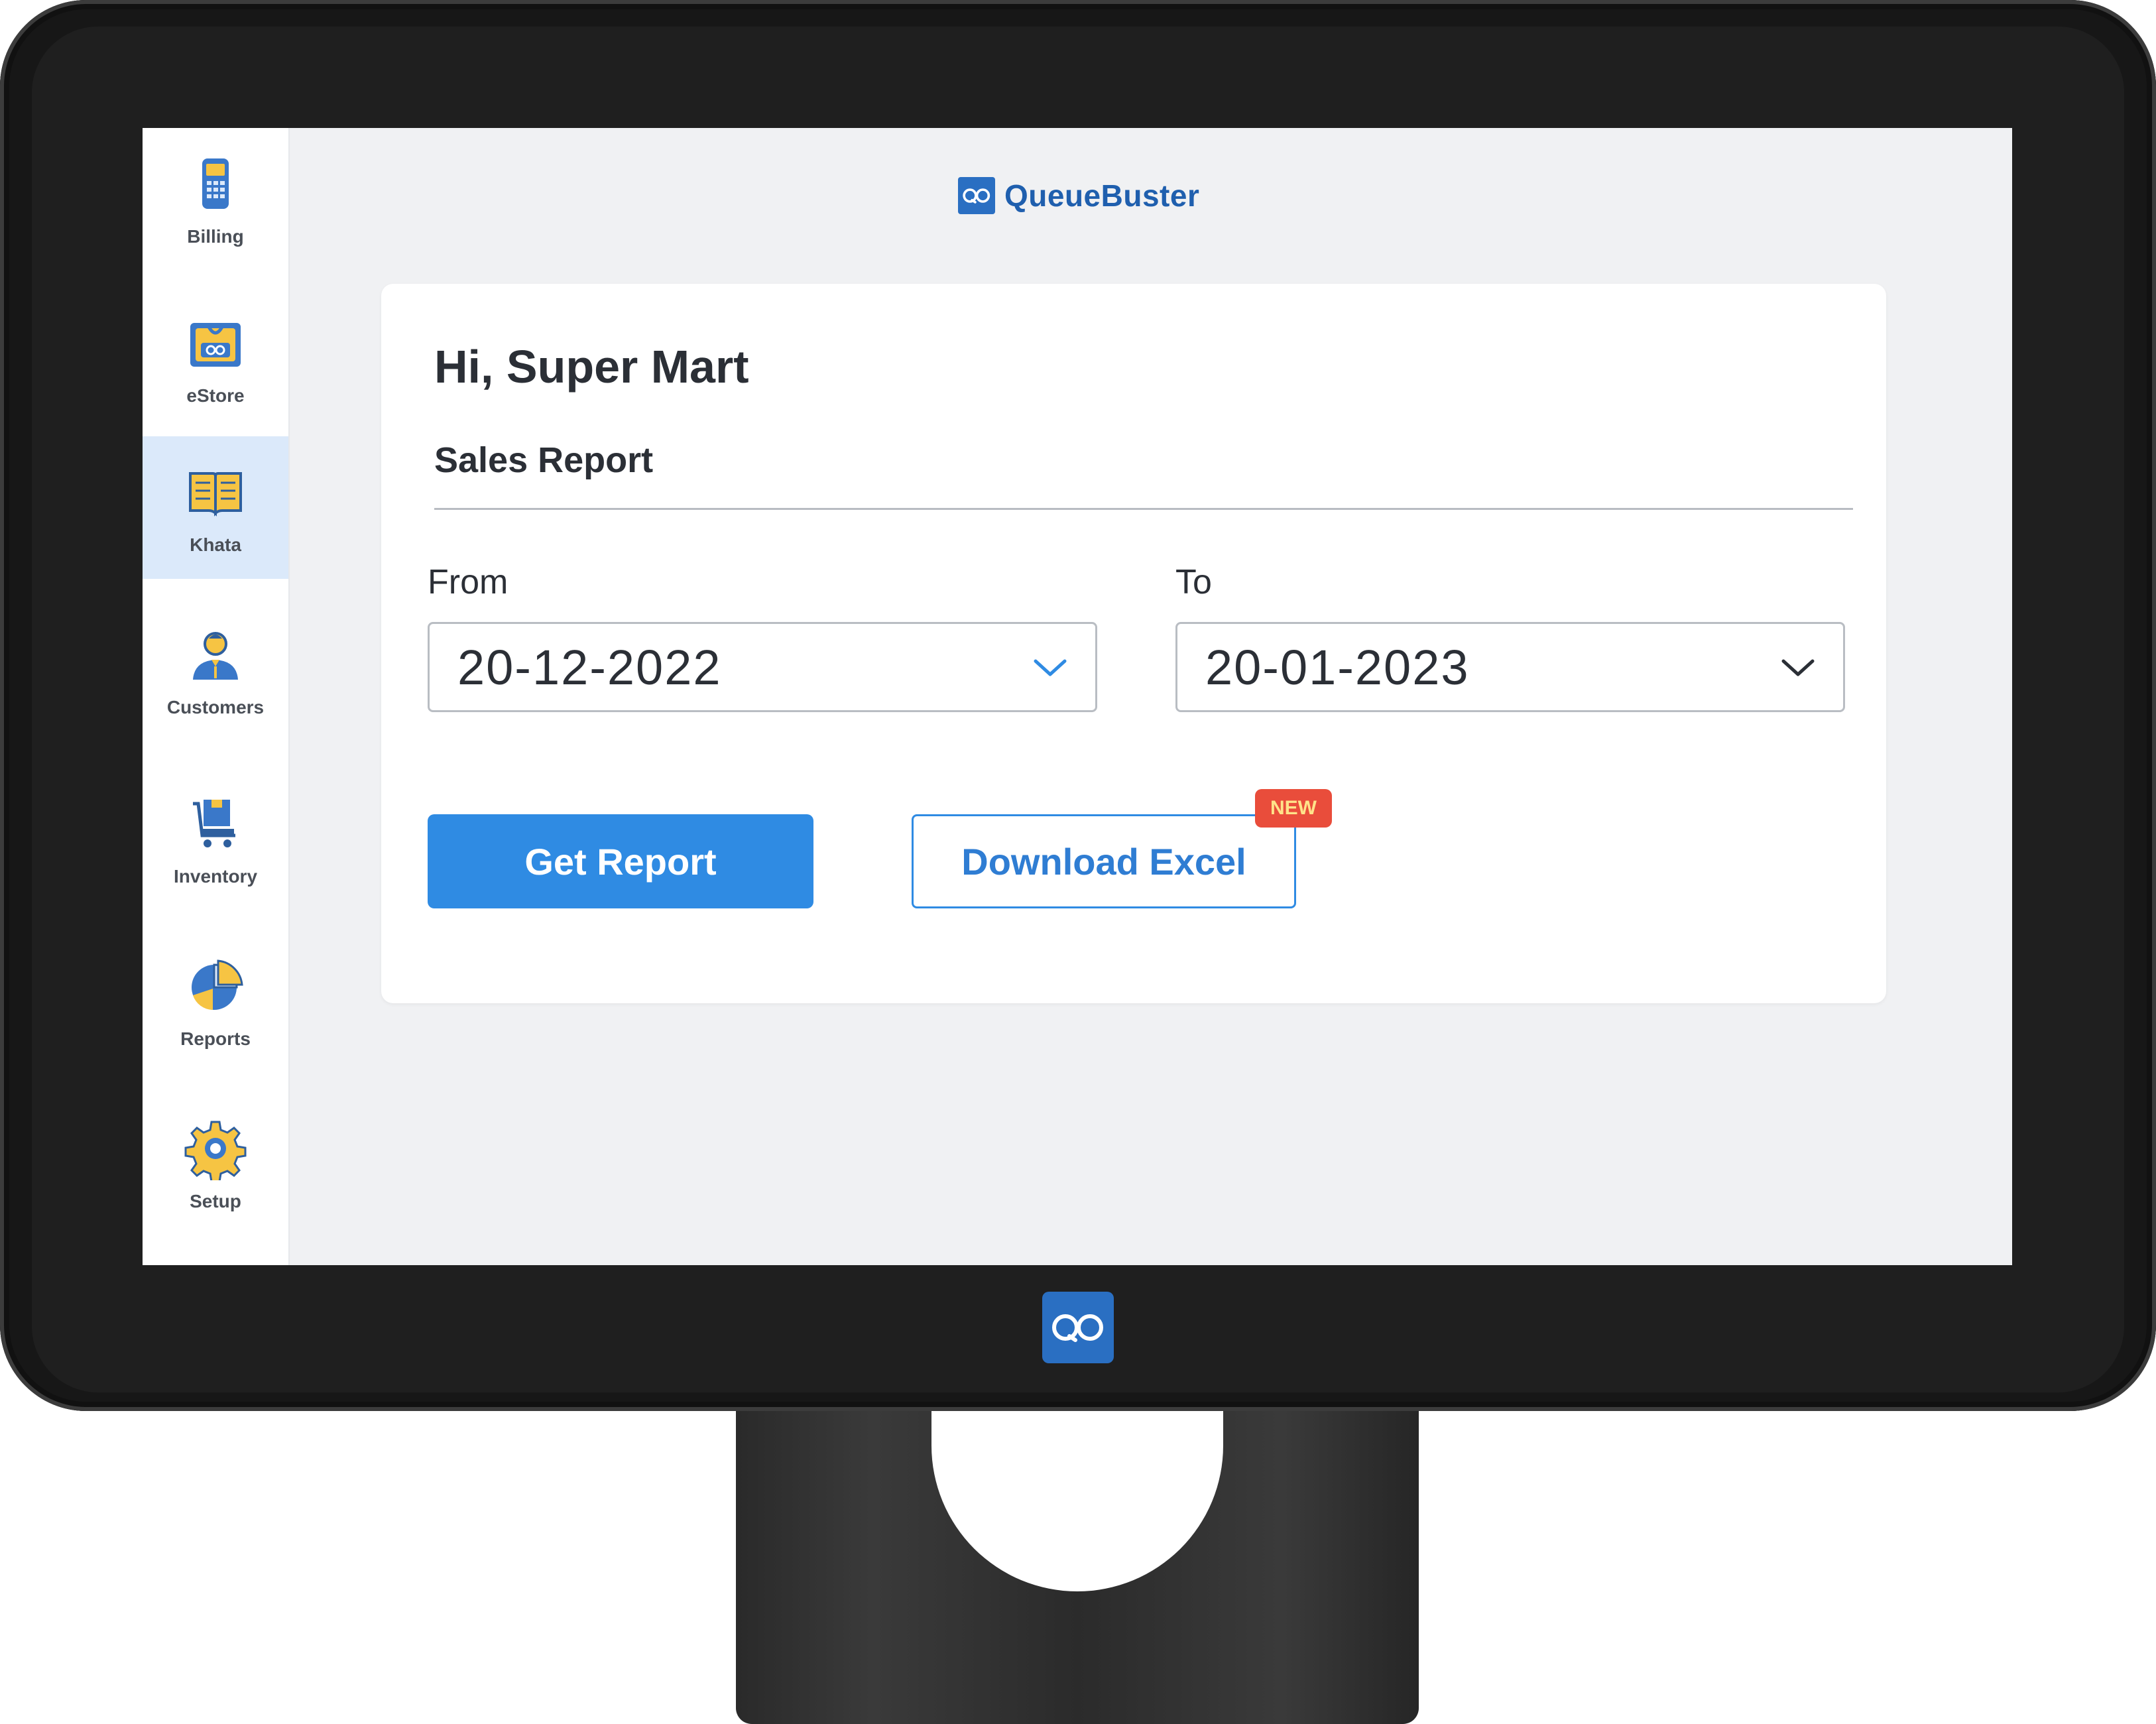 The width and height of the screenshot is (2156, 1724). Describe the element at coordinates (1104, 861) in the screenshot. I see `download-excel-button: Download Excel` at that location.